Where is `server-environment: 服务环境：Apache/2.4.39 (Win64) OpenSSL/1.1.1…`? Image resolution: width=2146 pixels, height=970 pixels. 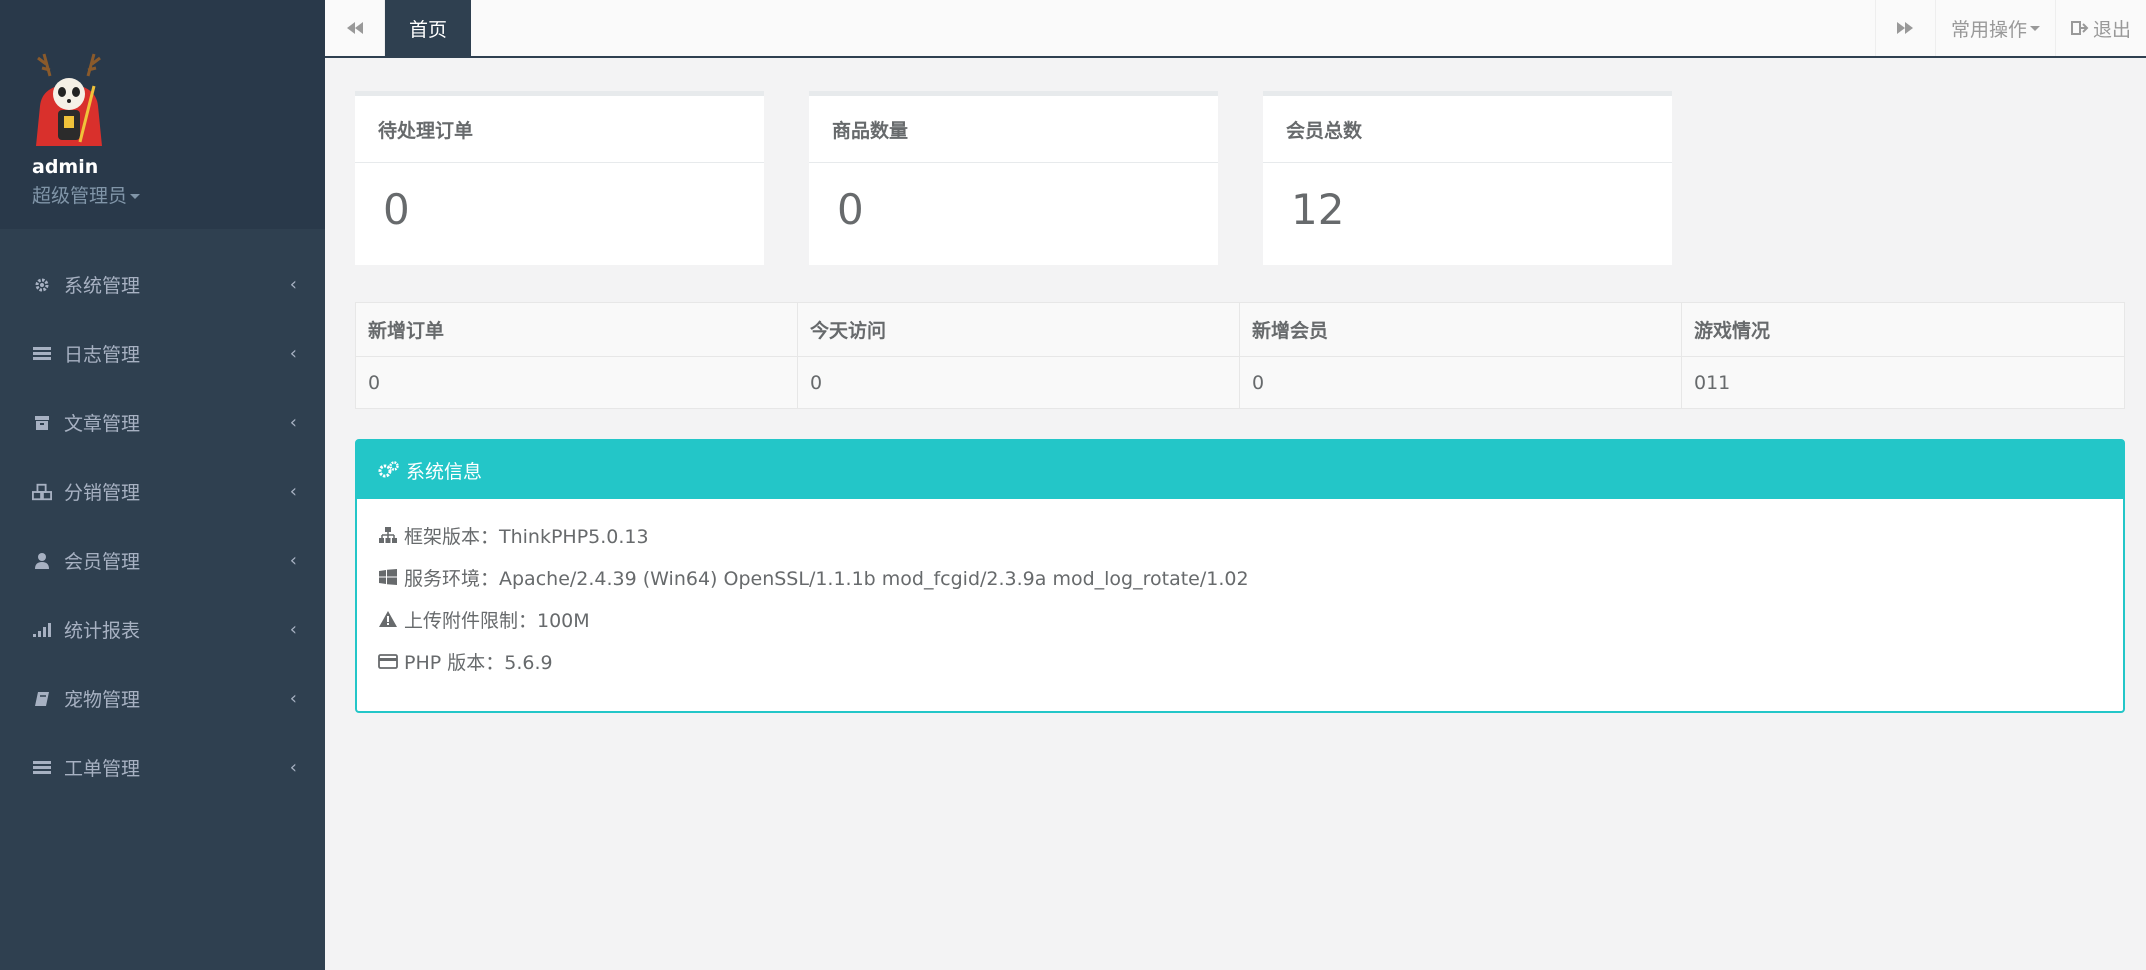
server-environment: 服务环境：Apache/2.4.39 (Win64) OpenSSL/1.1.1… is located at coordinates (1250, 577).